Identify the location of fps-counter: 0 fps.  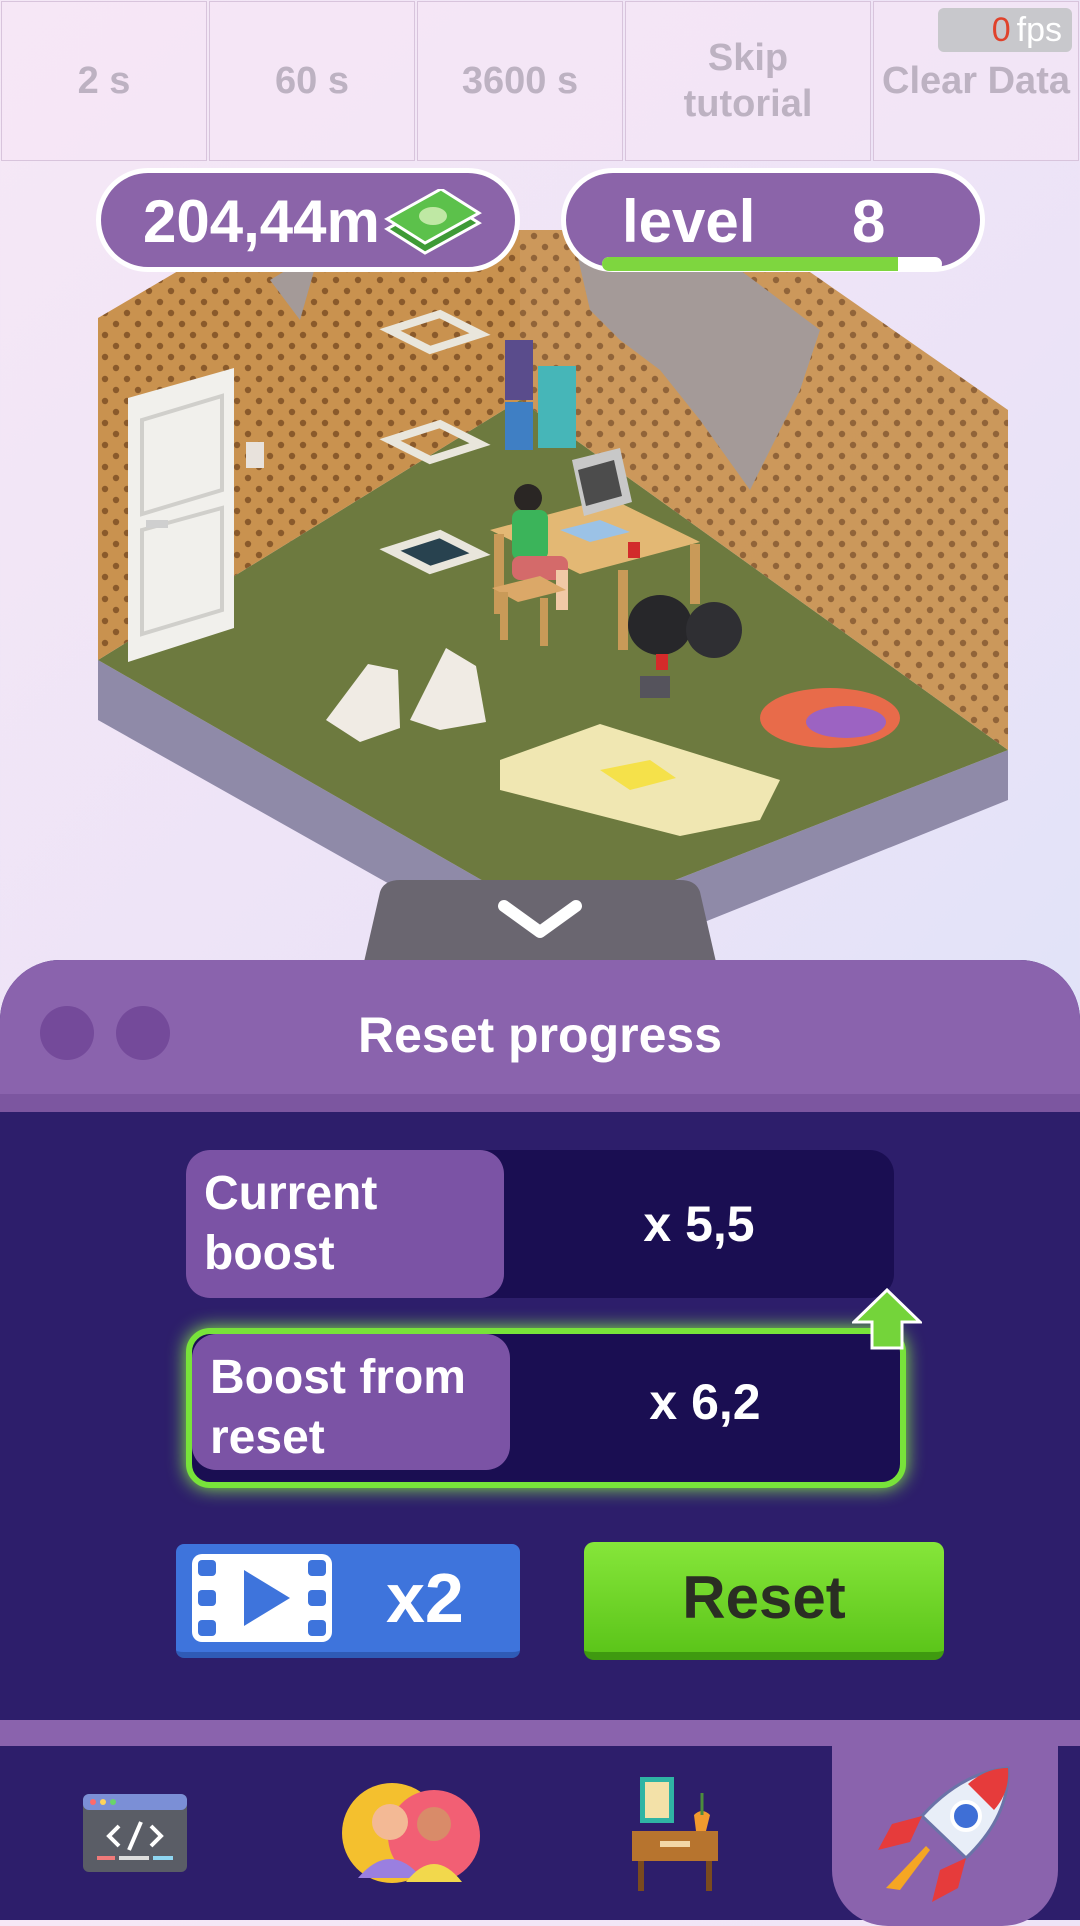
(1005, 30).